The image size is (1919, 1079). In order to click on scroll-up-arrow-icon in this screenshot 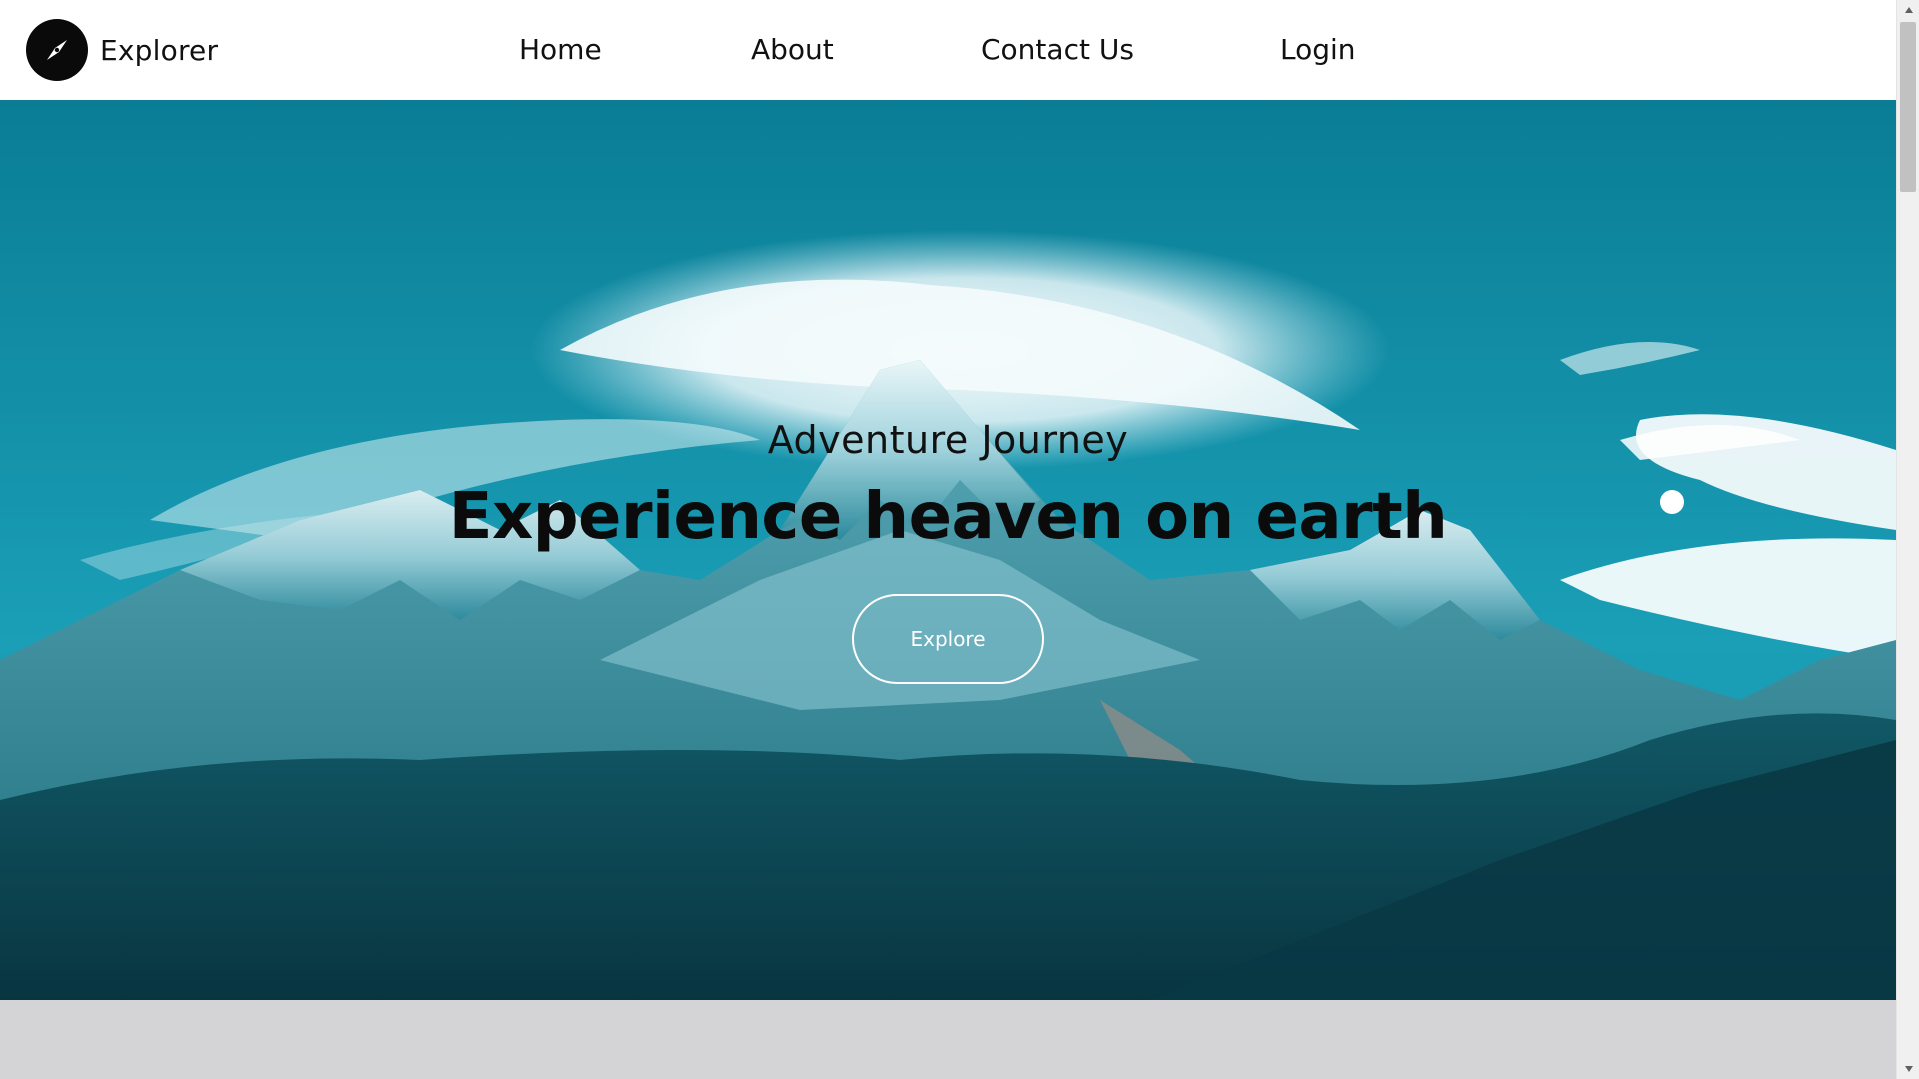, I will do `click(1908, 10)`.